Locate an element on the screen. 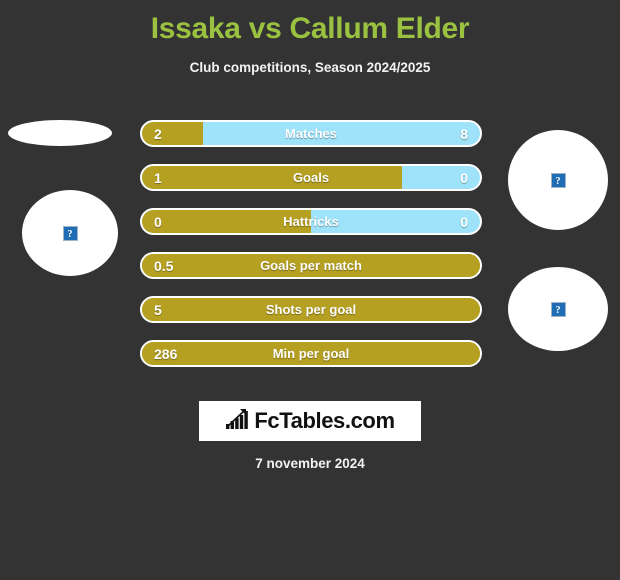  fctables-logo: FcTables.com is located at coordinates (310, 421).